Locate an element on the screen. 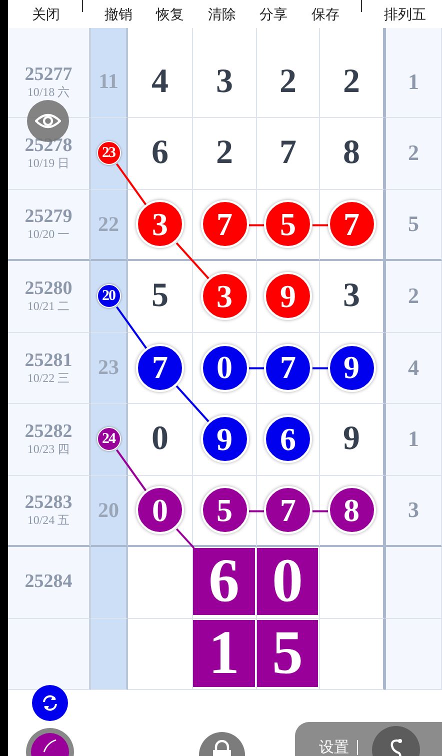  digit: 0 is located at coordinates (160, 439).